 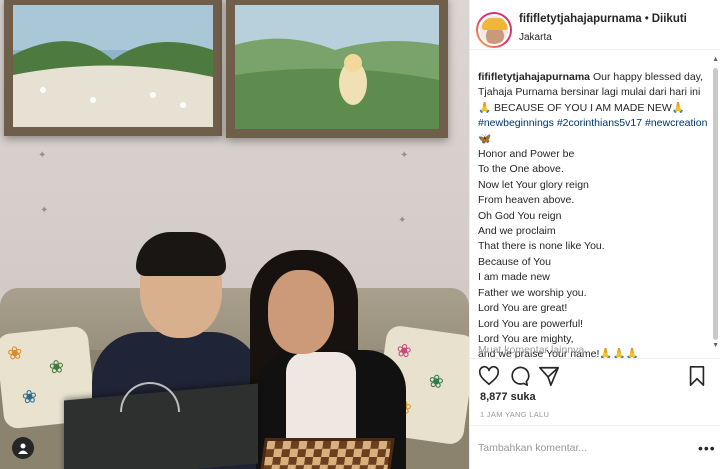 What do you see at coordinates (531, 323) in the screenshot?
I see `caption-line: Lord You are powerful!` at bounding box center [531, 323].